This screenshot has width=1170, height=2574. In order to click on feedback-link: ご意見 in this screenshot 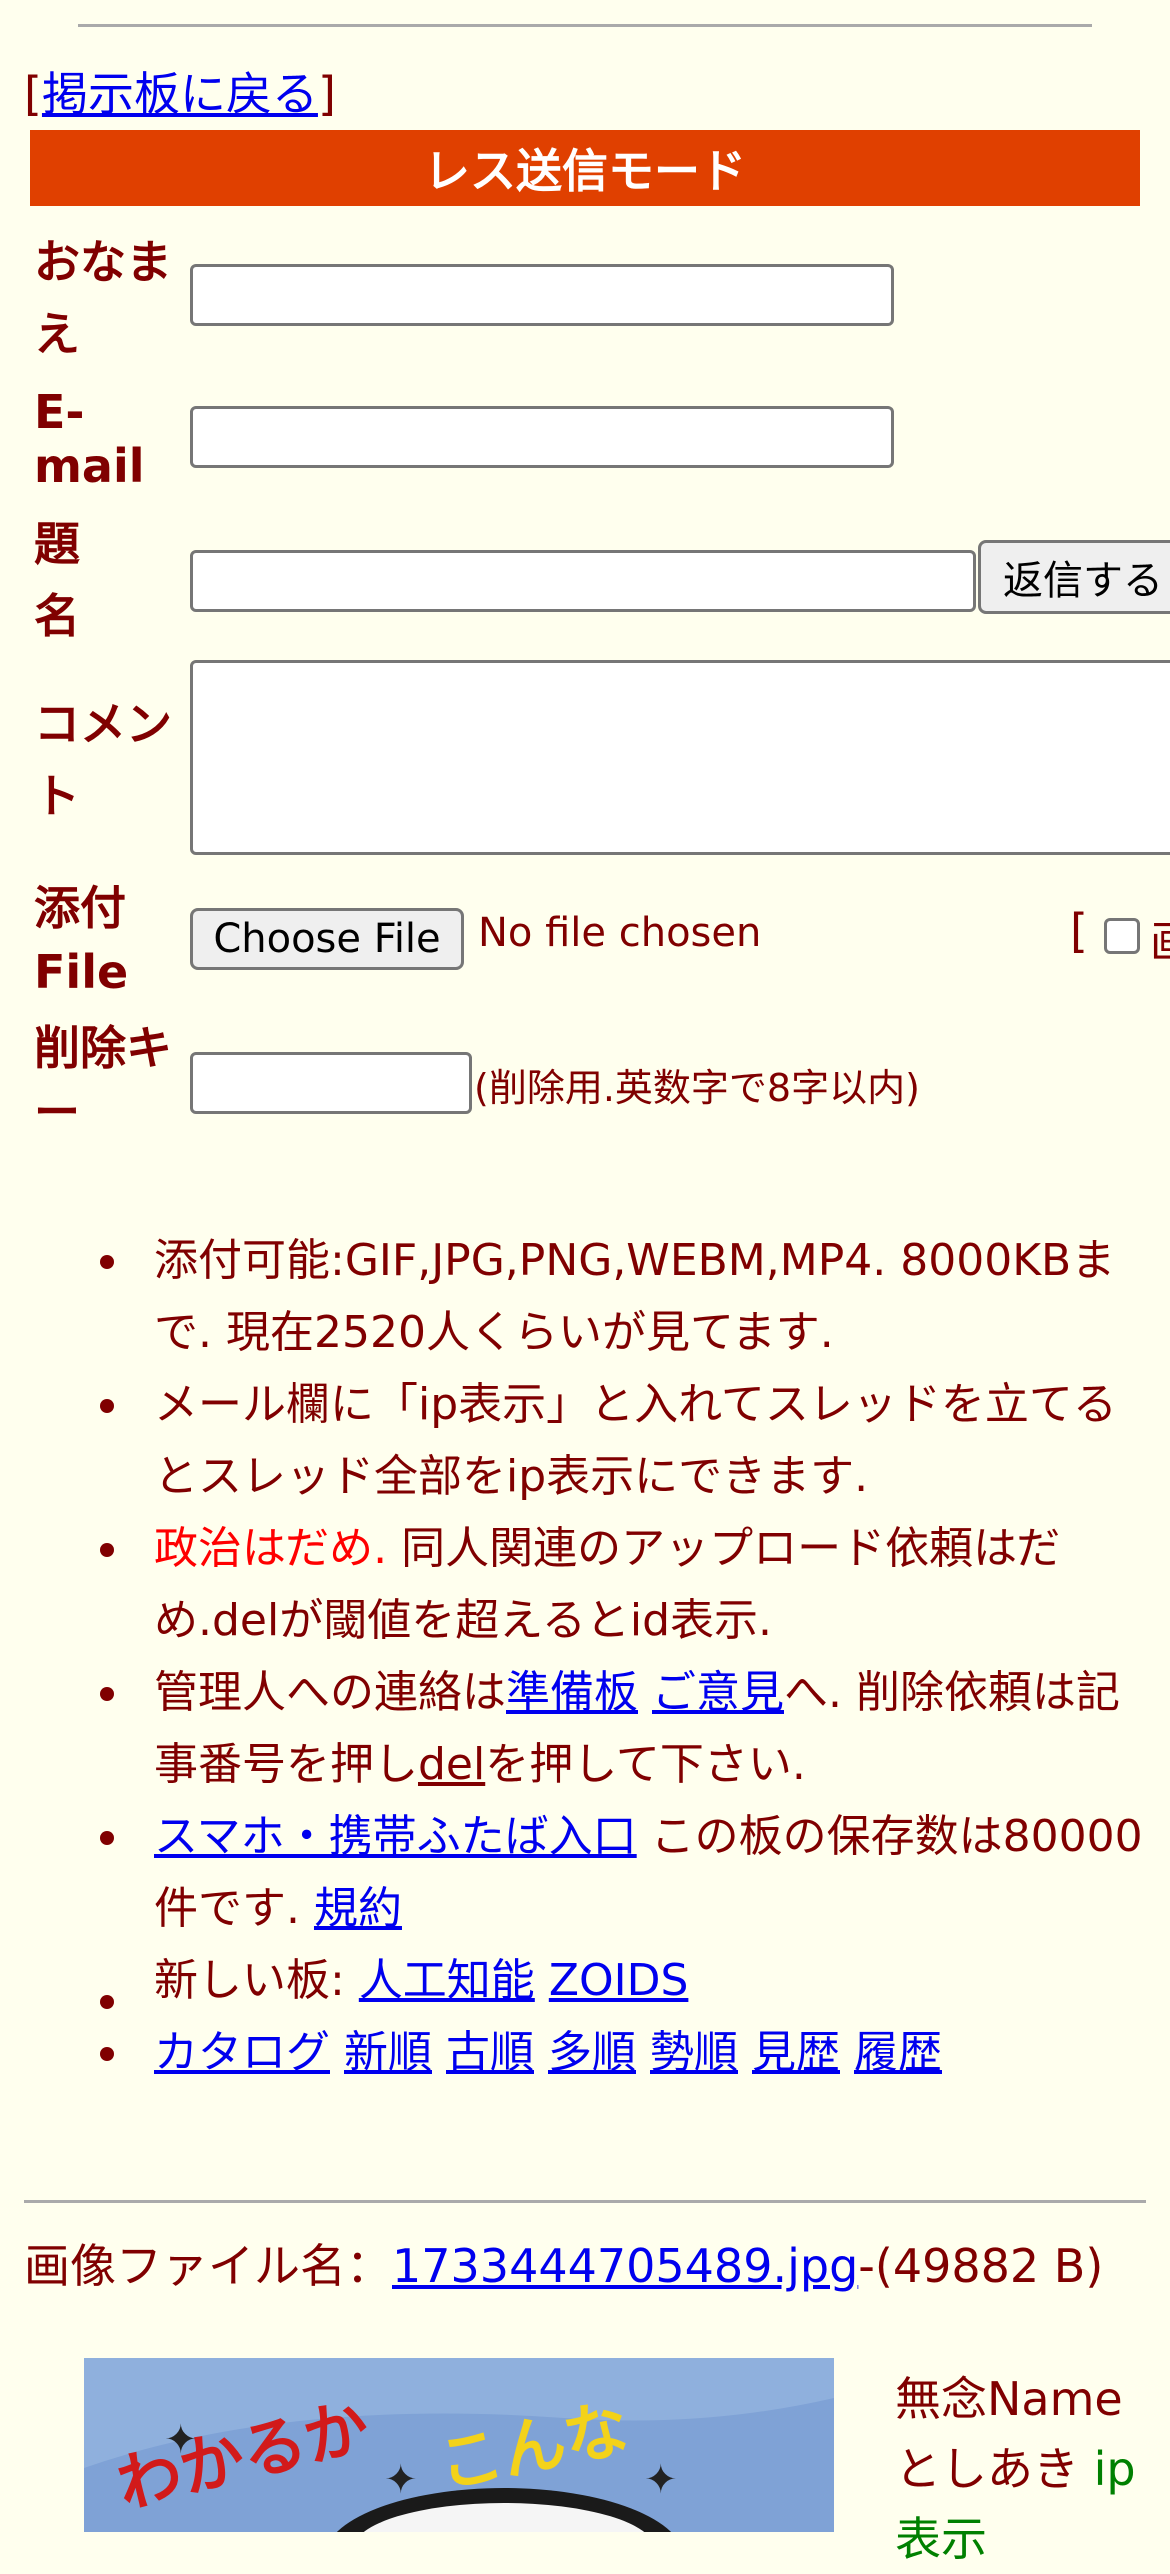, I will do `click(718, 1692)`.